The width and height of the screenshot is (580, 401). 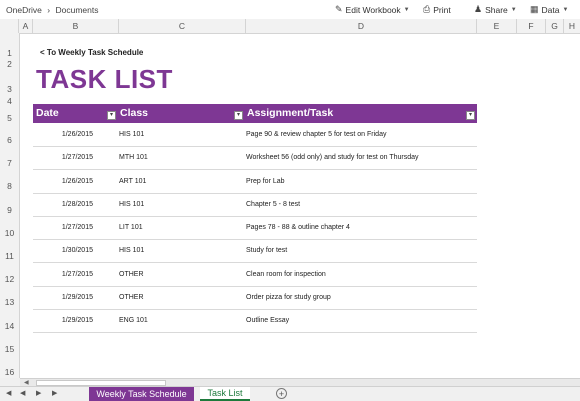 What do you see at coordinates (22, 393) in the screenshot?
I see `previous-sheet-icon: ◀` at bounding box center [22, 393].